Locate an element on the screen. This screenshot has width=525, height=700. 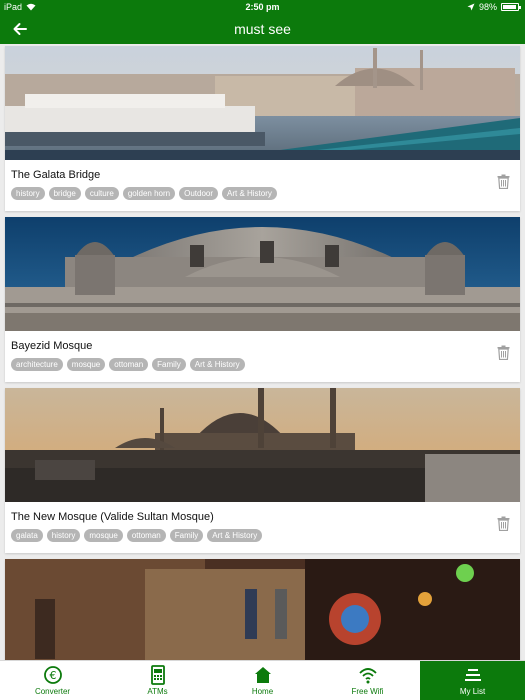
tab-free-wifi: Free Wifi is located at coordinates (367, 680).